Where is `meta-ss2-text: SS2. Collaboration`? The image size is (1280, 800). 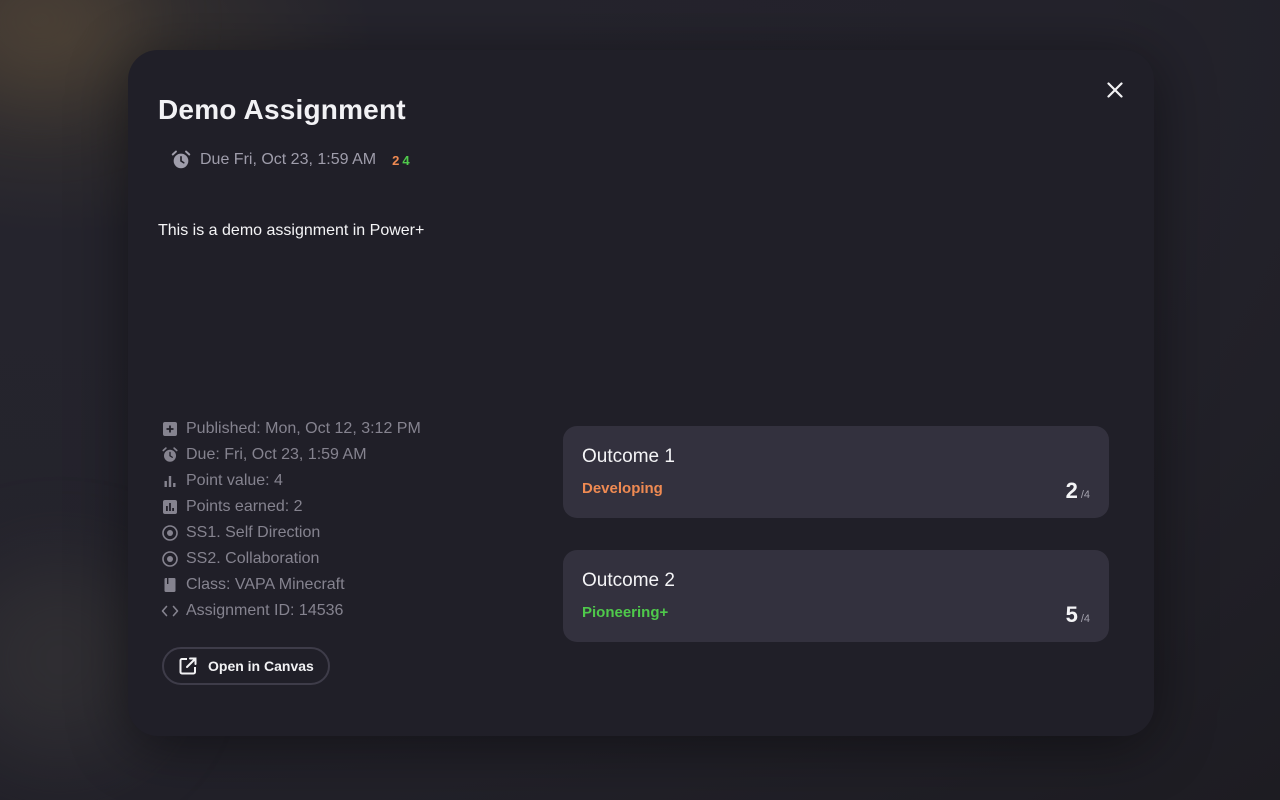 meta-ss2-text: SS2. Collaboration is located at coordinates (253, 558).